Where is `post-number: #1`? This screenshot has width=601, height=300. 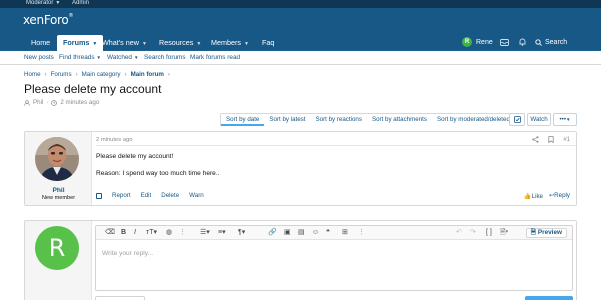 post-number: #1 is located at coordinates (566, 140).